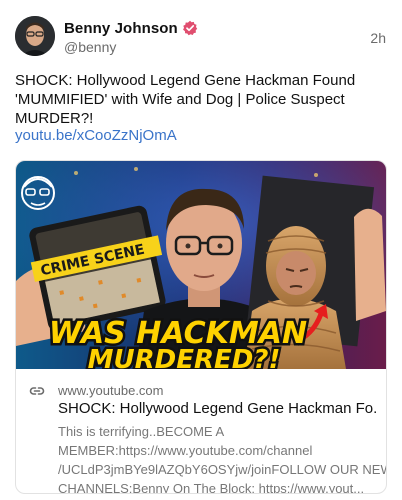 The width and height of the screenshot is (402, 500). Describe the element at coordinates (141, 431) in the screenshot. I see `card-description-line: This is terrifying..BECOME A` at that location.